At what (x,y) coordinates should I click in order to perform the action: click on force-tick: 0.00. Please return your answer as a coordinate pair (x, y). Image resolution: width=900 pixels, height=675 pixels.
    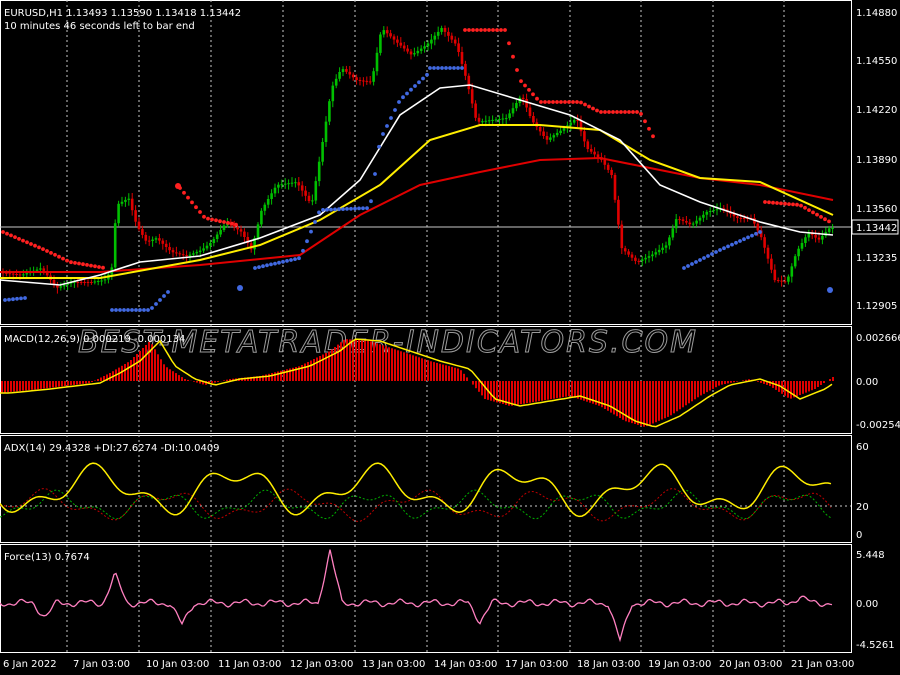
    Looking at the image, I should click on (867, 604).